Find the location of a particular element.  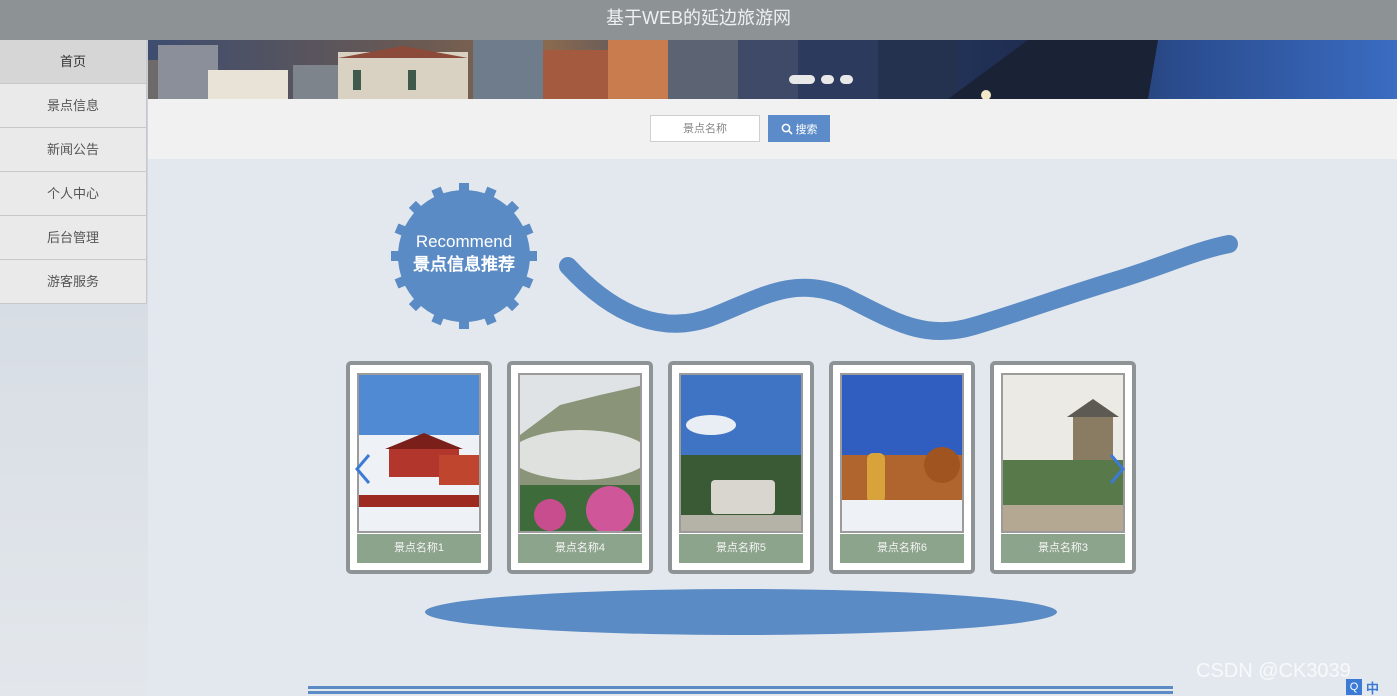

watermark-text: CSDN @CK3039 is located at coordinates (1273, 671).